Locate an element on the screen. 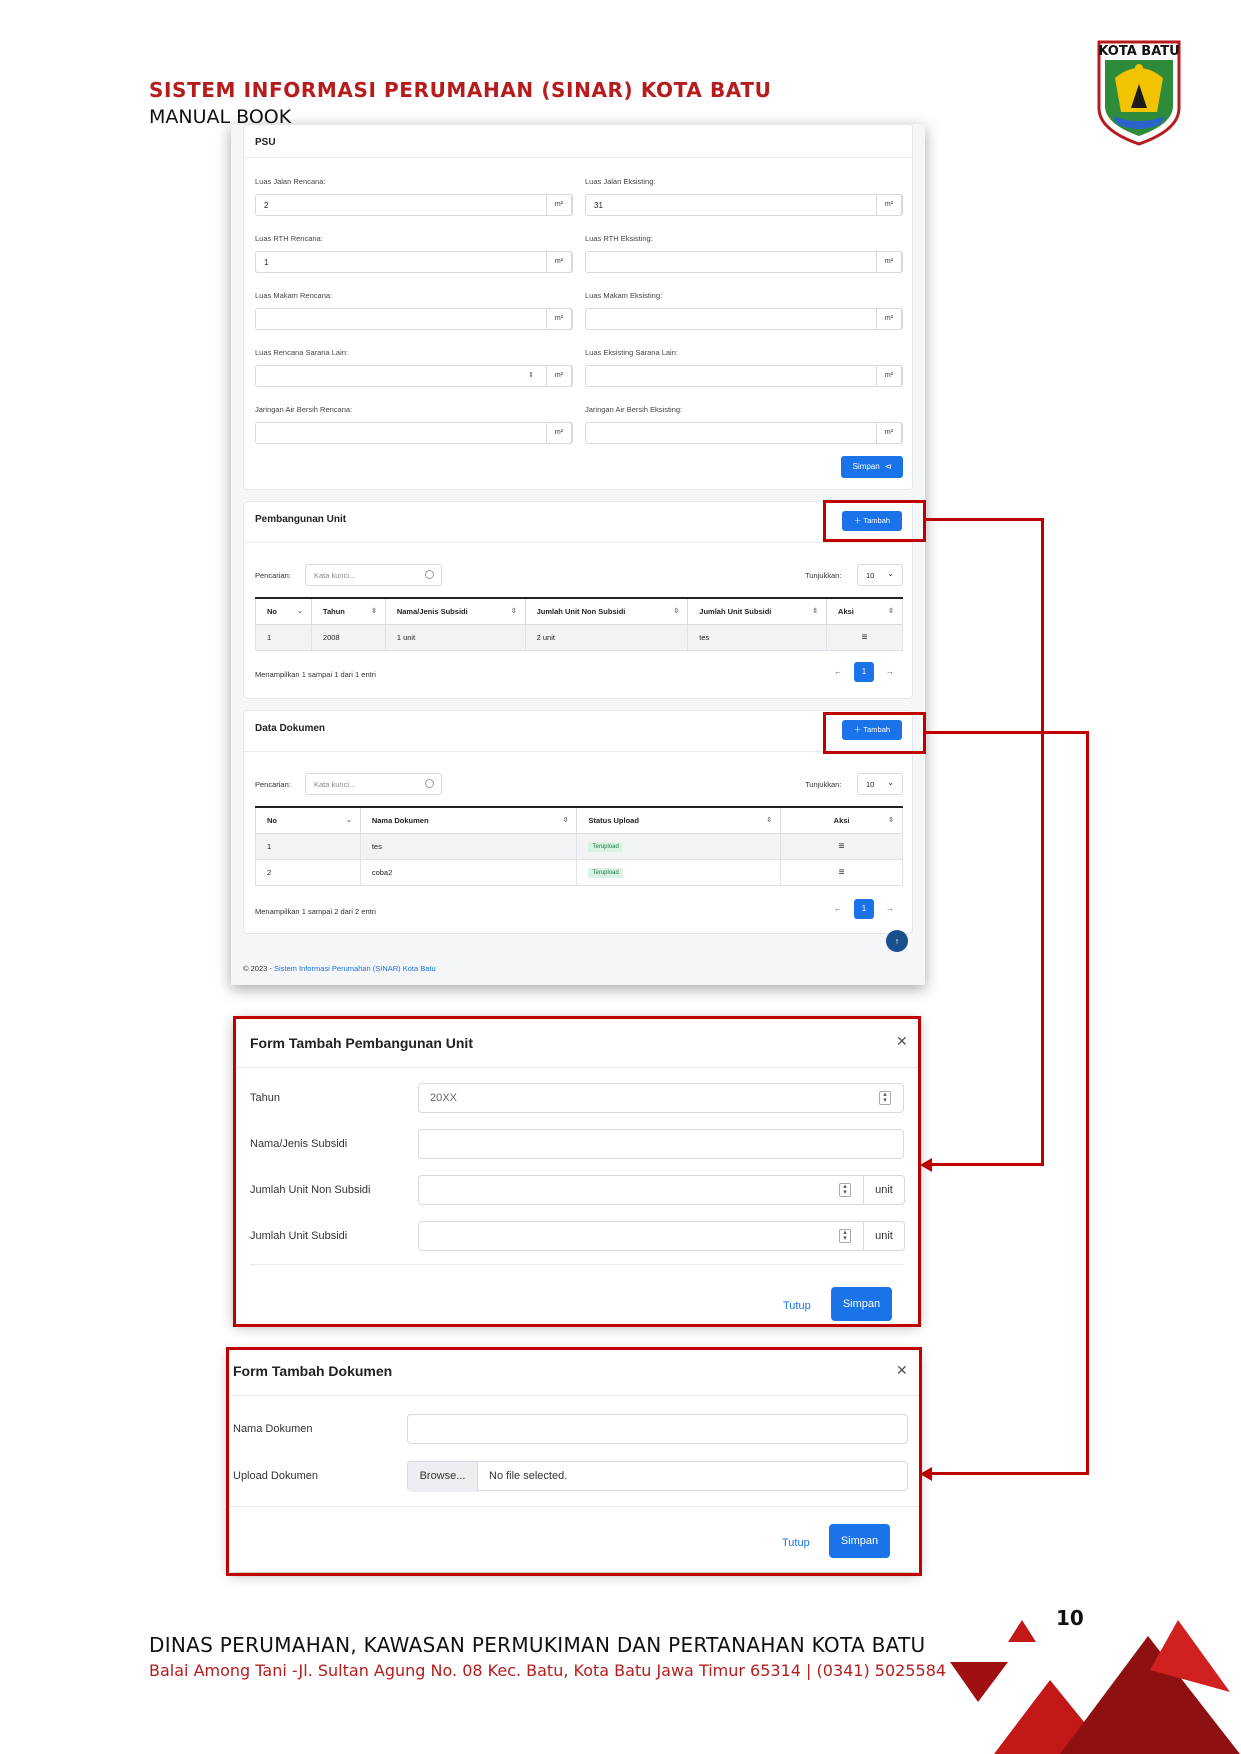 The width and height of the screenshot is (1241, 1754). field-label: Luas Rencana Sarana Lain: is located at coordinates (301, 352).